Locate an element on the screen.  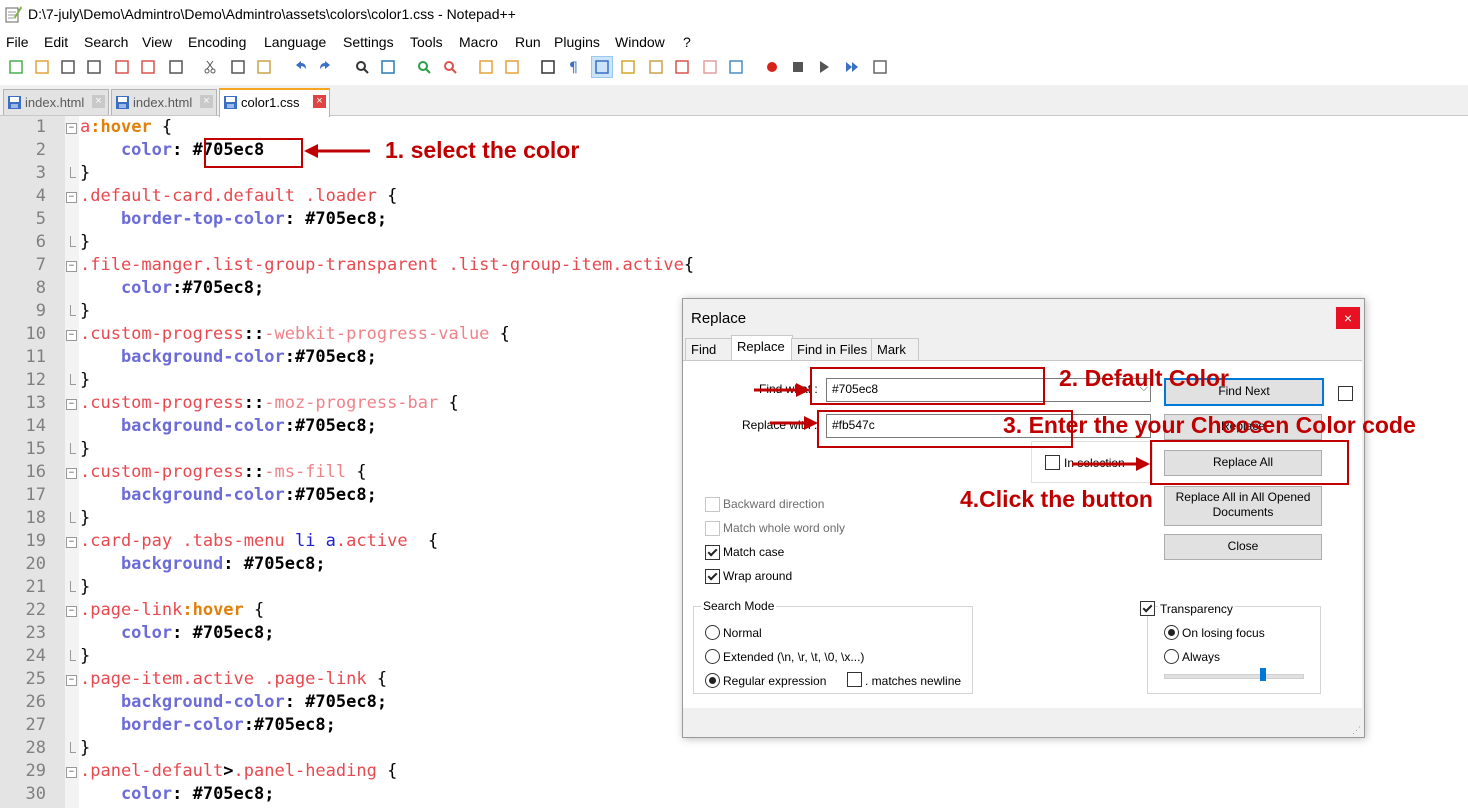
code-line: .custom-progress::-ms-fill { is located at coordinates (223, 472).